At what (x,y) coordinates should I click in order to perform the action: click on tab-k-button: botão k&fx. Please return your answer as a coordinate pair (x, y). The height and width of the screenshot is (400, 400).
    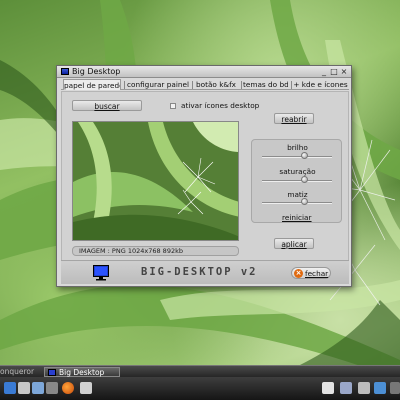
    Looking at the image, I should click on (216, 84).